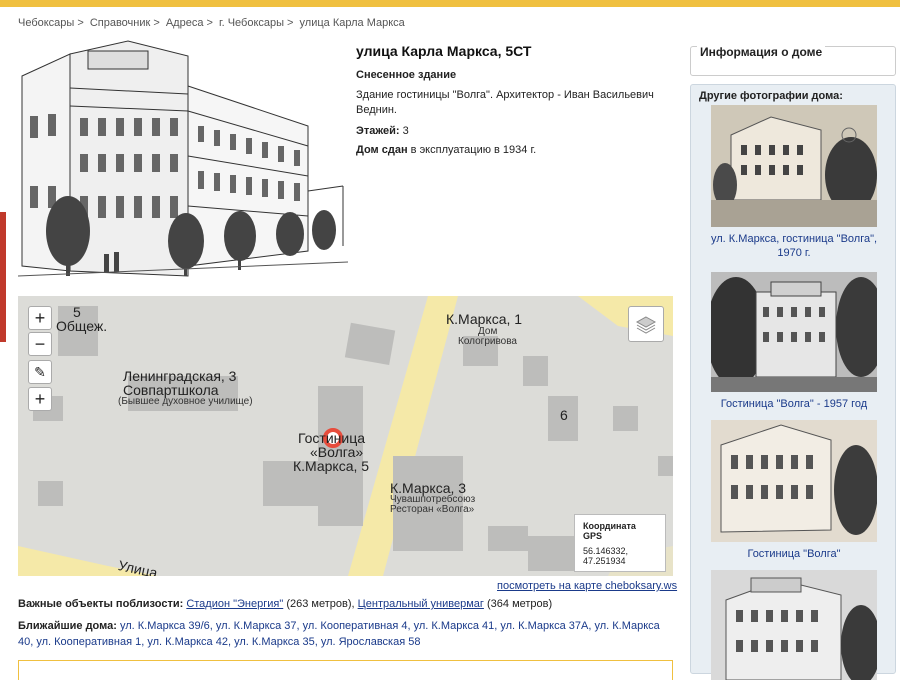  Describe the element at coordinates (185, 401) in the screenshot. I see `map-label: (Бывшее духовное училище)` at that location.